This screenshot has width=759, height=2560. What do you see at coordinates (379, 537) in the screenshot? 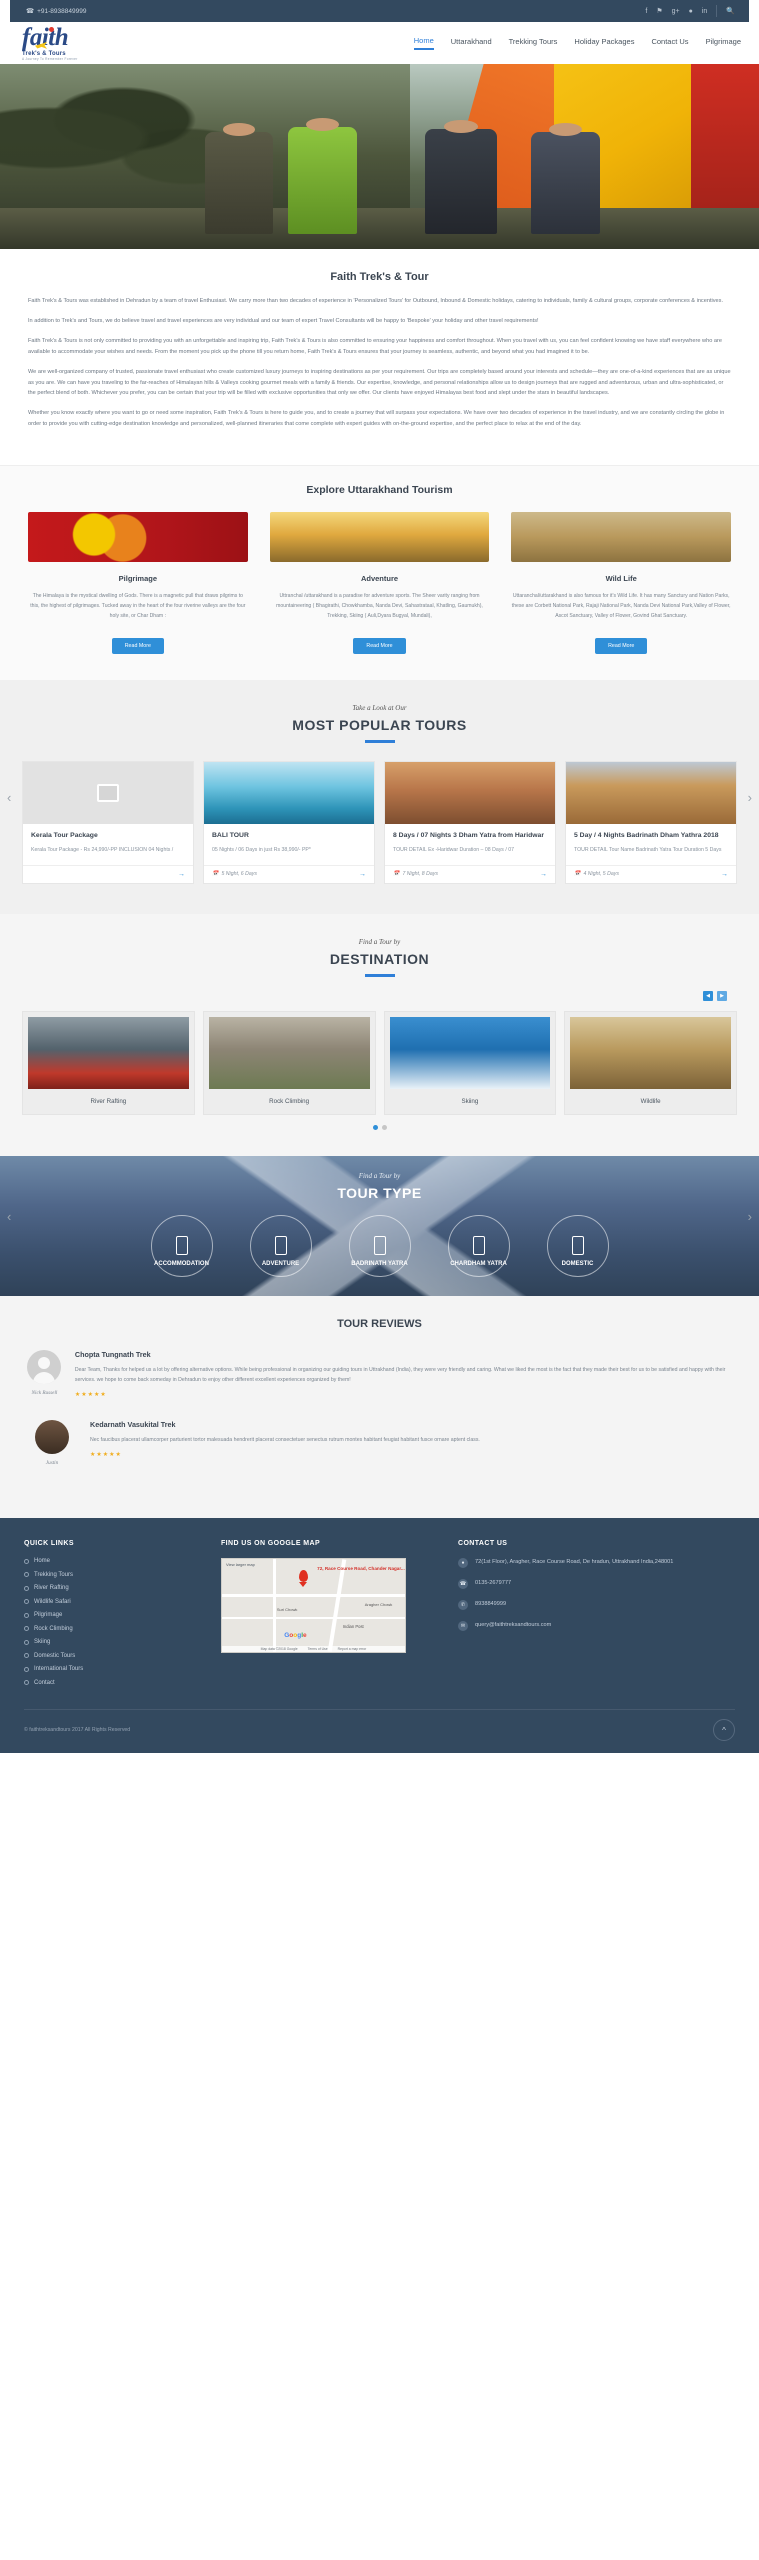
I see `adventure-photo` at bounding box center [379, 537].